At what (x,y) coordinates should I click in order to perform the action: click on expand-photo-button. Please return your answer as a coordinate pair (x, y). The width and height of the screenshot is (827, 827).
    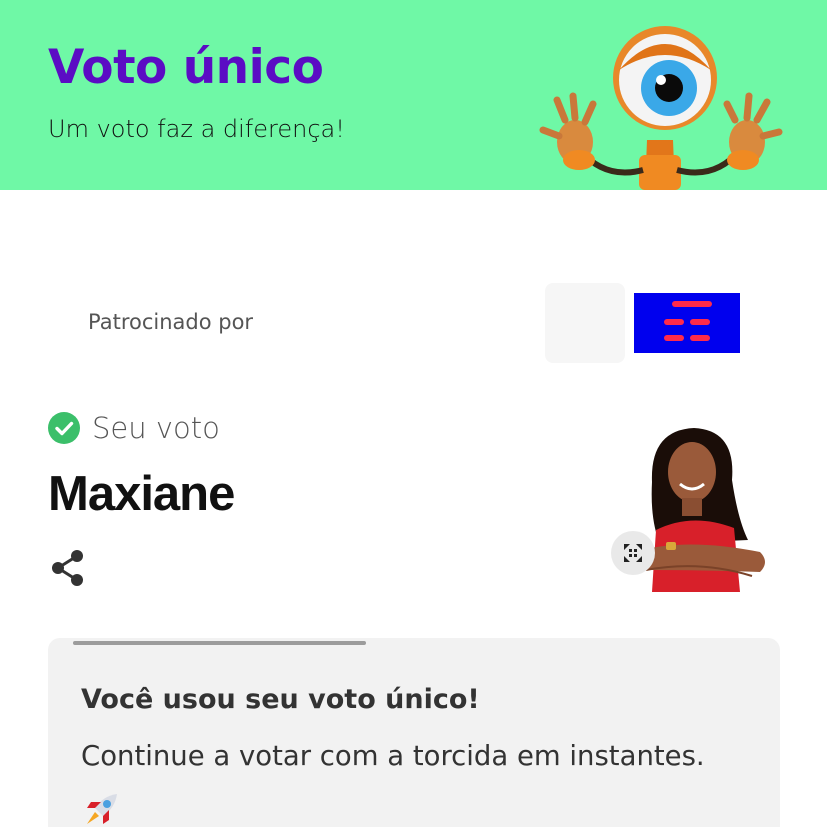
    Looking at the image, I should click on (633, 553).